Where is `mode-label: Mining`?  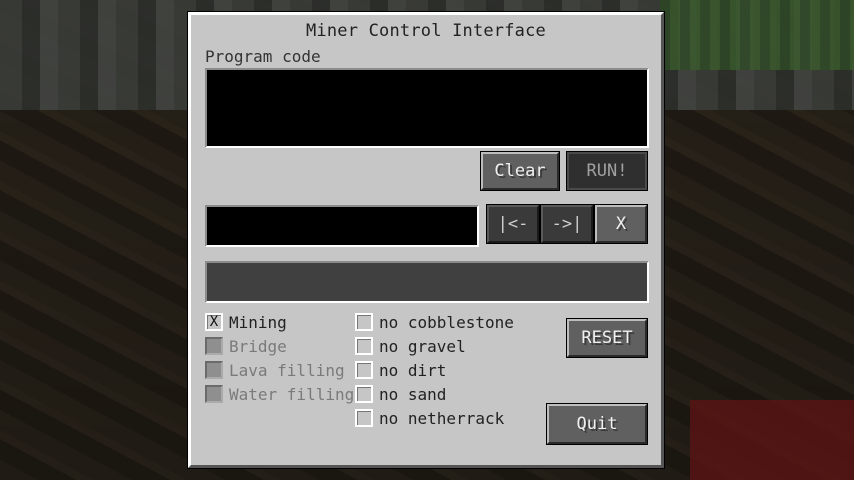 mode-label: Mining is located at coordinates (258, 322).